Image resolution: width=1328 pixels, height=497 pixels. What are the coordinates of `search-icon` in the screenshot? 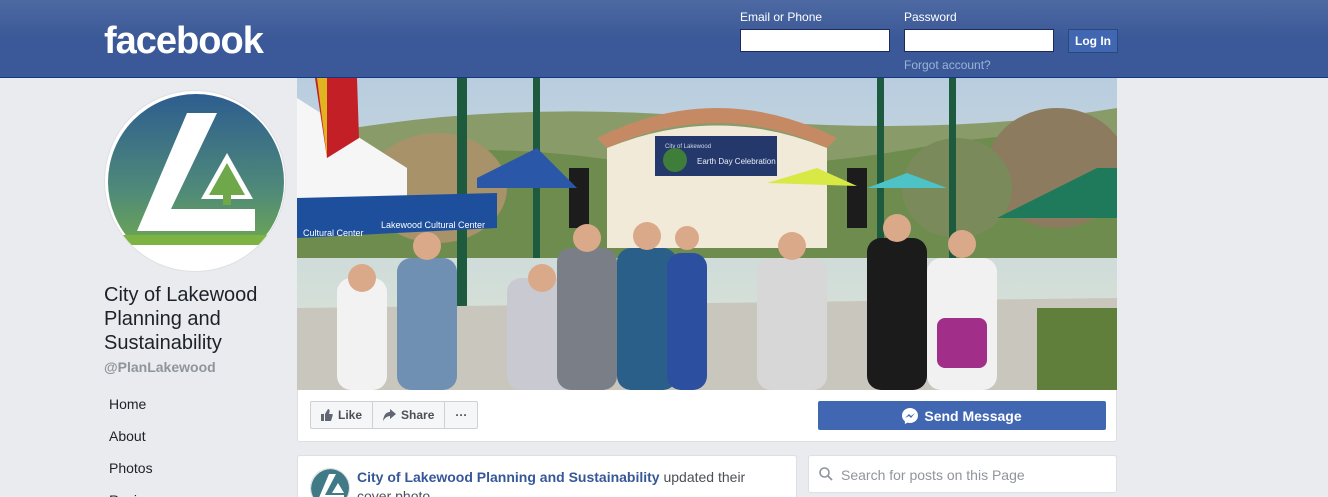 It's located at (826, 474).